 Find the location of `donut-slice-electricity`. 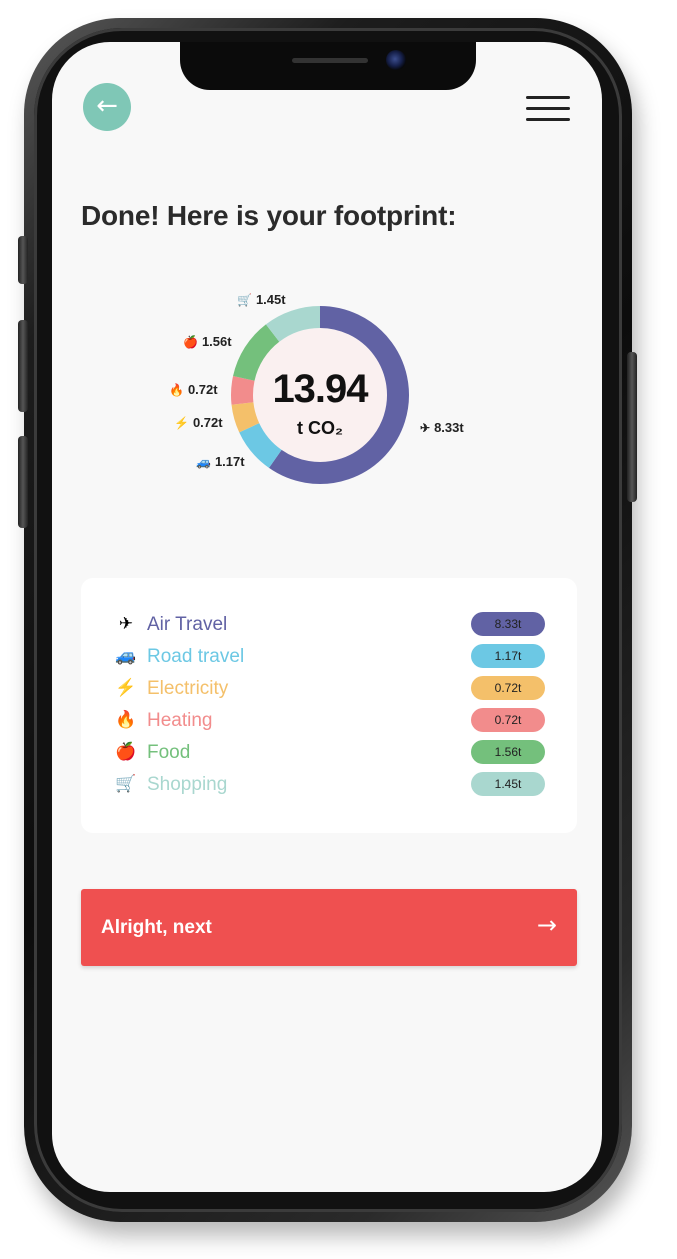

donut-slice-electricity is located at coordinates (245, 417).